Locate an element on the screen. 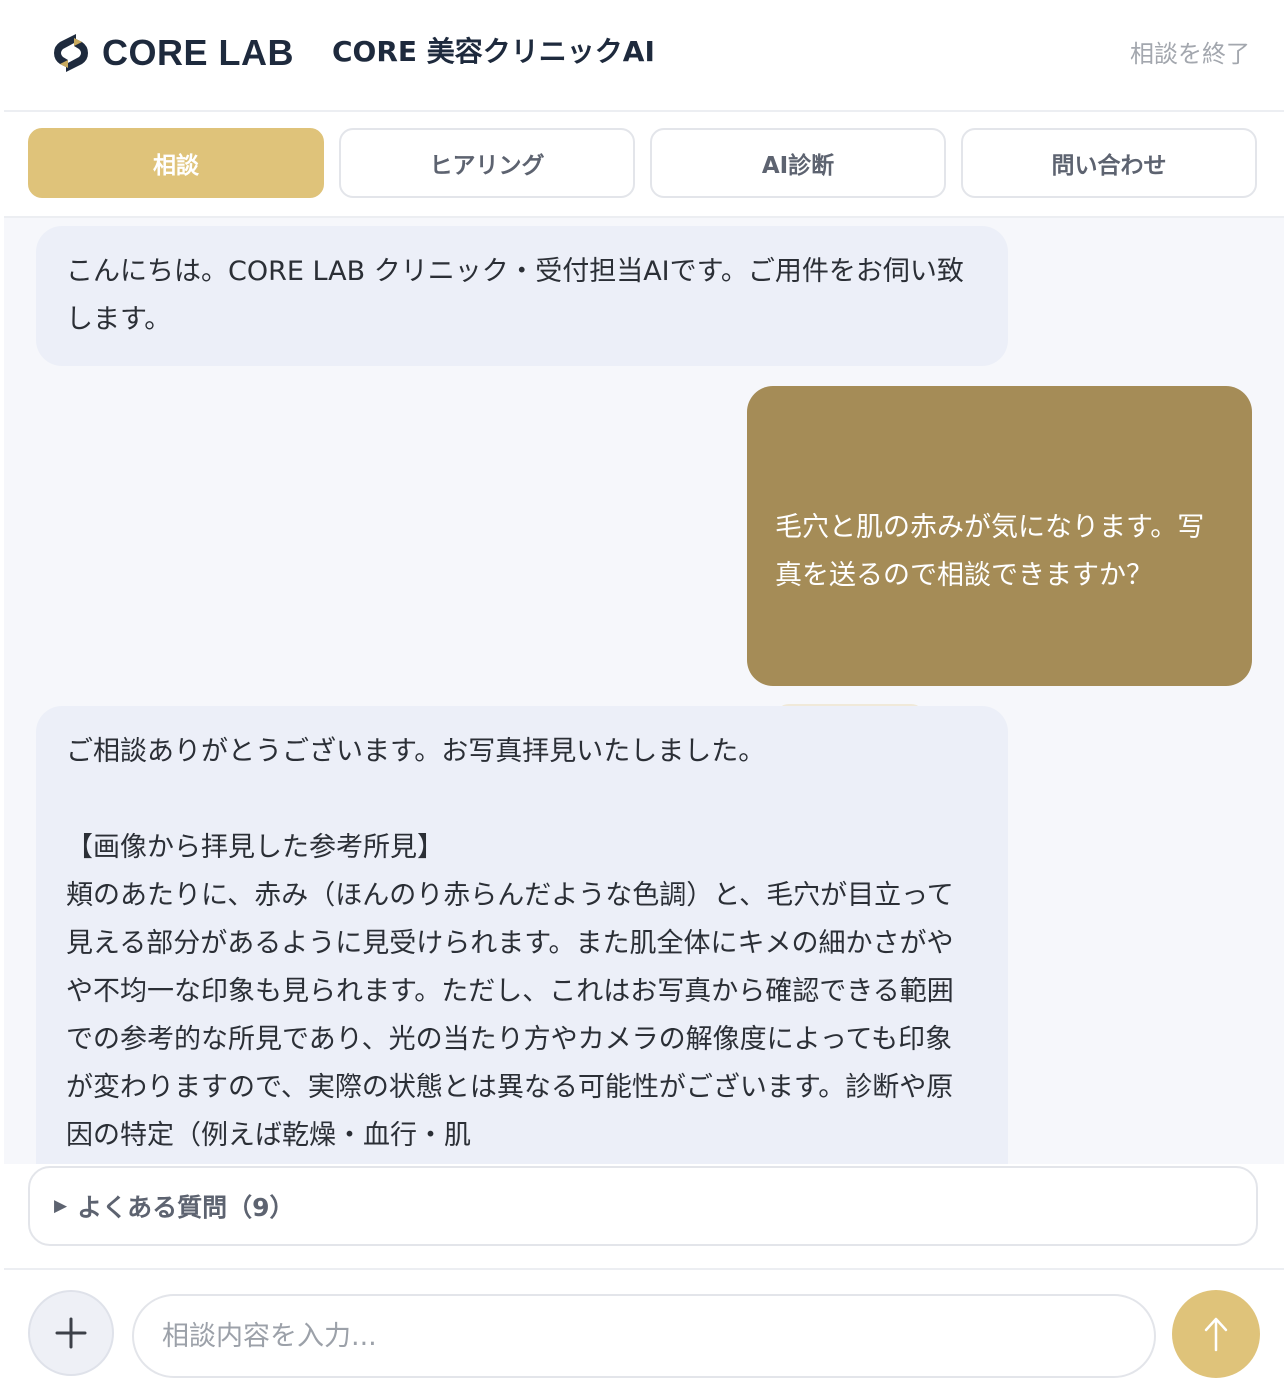 Image resolution: width=1284 pixels, height=1382 pixels. core-lab-logo-icon is located at coordinates (71, 53).